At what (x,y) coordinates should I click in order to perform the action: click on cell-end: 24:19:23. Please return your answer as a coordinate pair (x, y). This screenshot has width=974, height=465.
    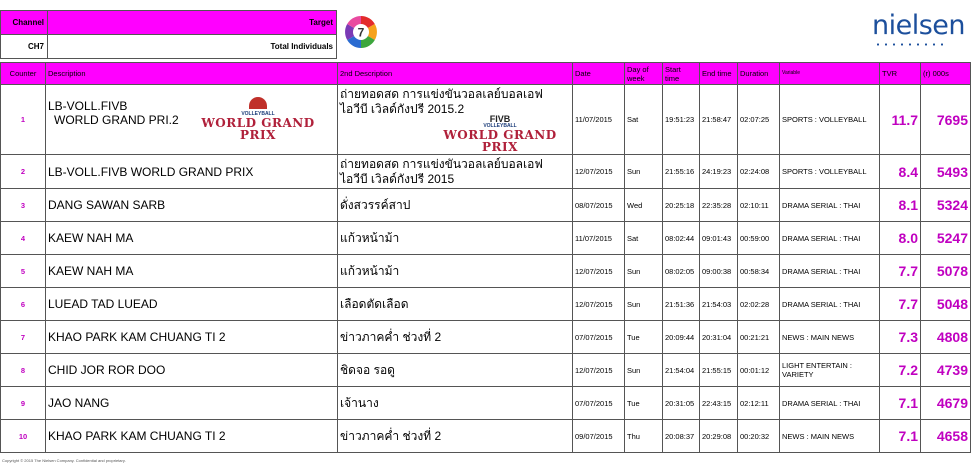
    Looking at the image, I should click on (718, 171).